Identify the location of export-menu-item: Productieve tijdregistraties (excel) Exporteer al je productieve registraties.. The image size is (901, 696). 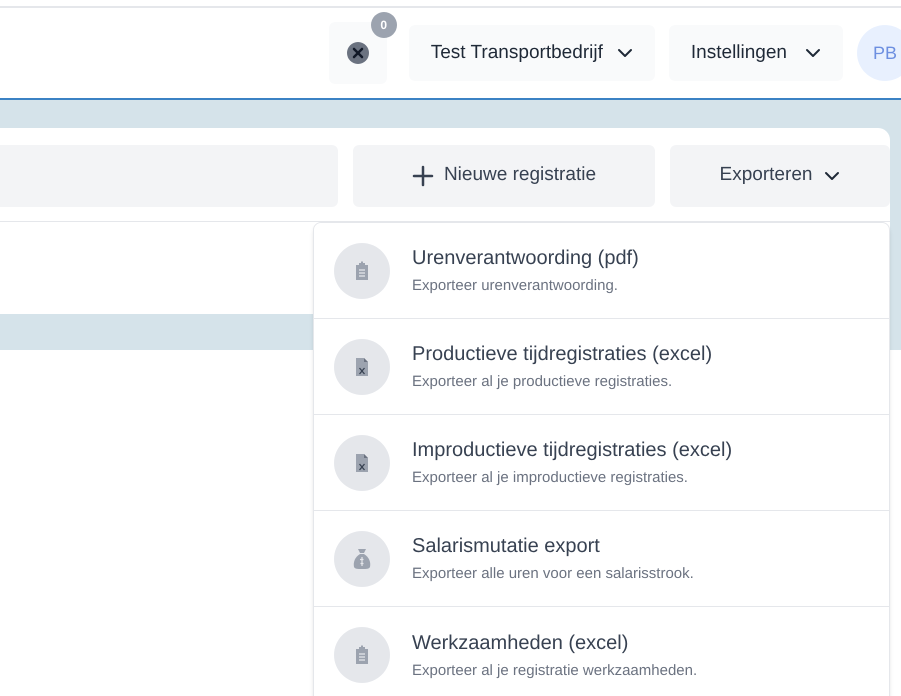
(601, 367).